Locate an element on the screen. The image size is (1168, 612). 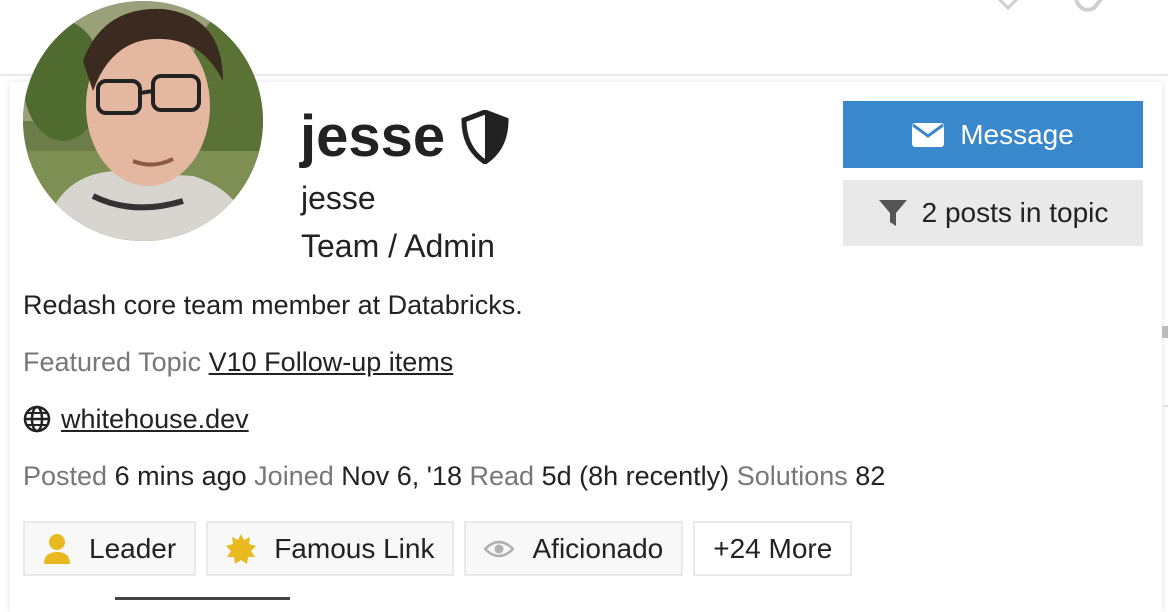
profile-title: Team / Admin is located at coordinates (398, 246).